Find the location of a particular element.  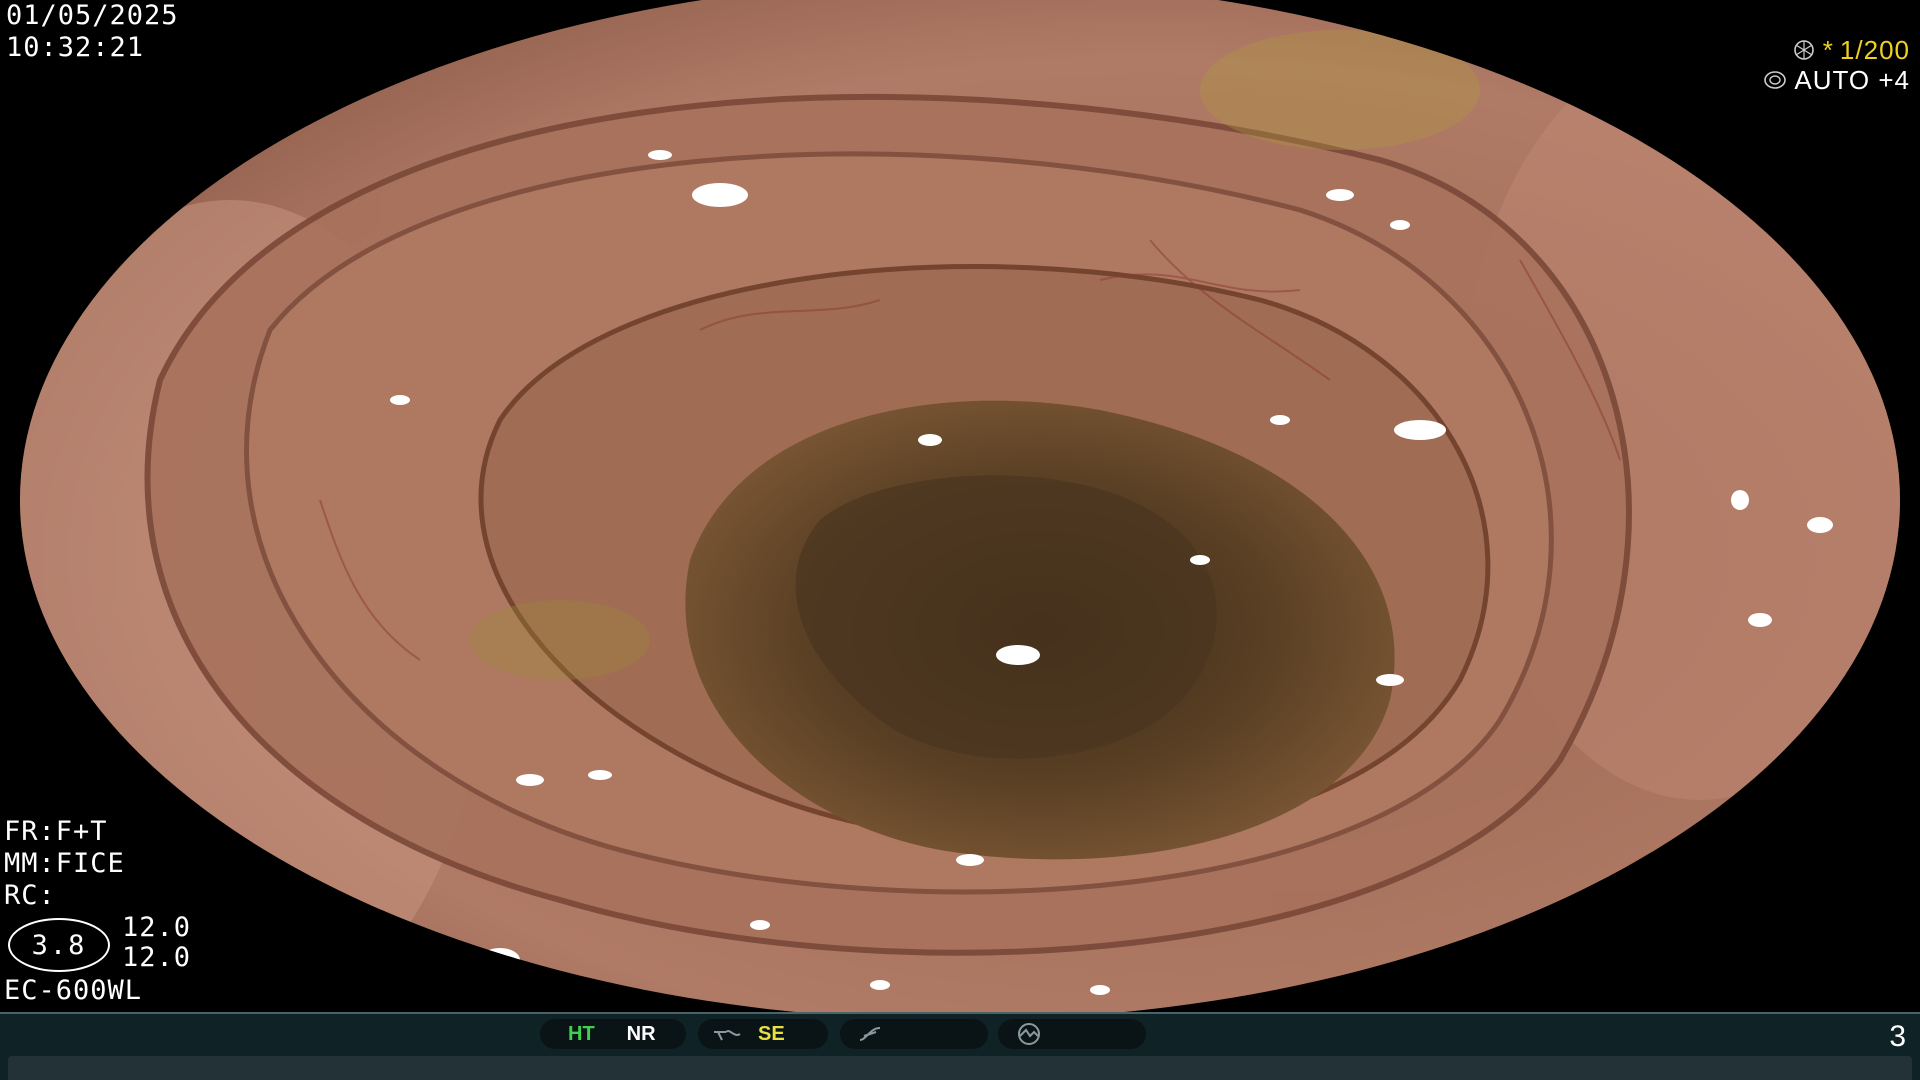

ht-nr-indicator: HT NR is located at coordinates (613, 1034).